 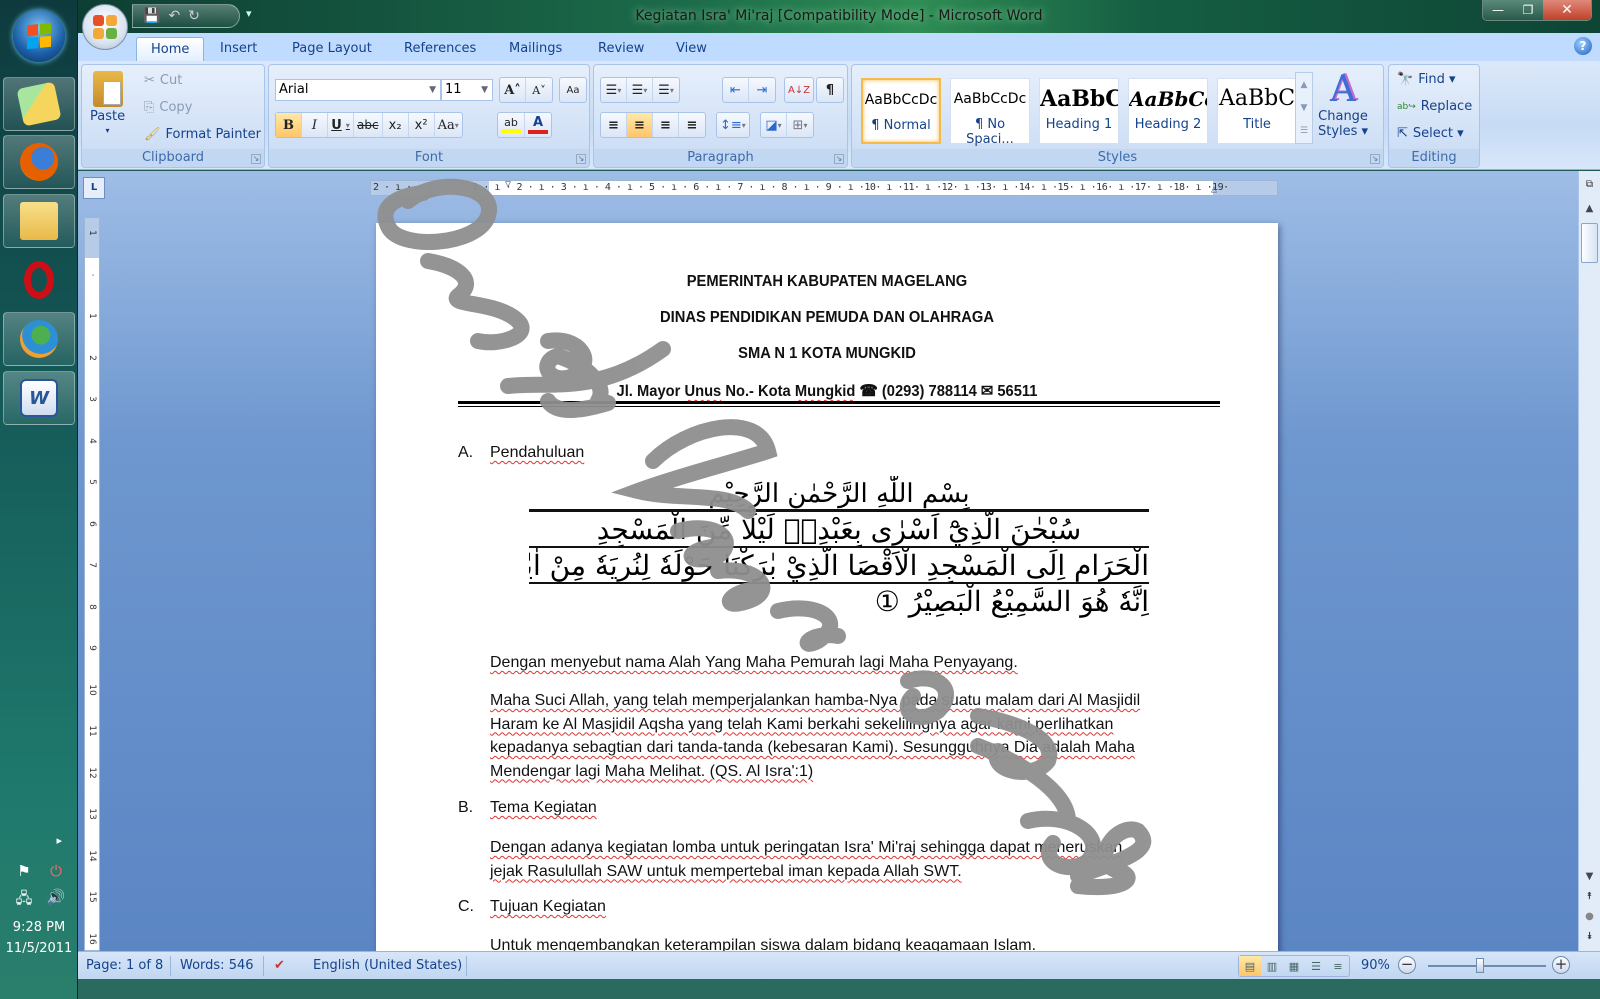 I want to click on bullets-button: ☰ ▾, so click(x=614, y=90).